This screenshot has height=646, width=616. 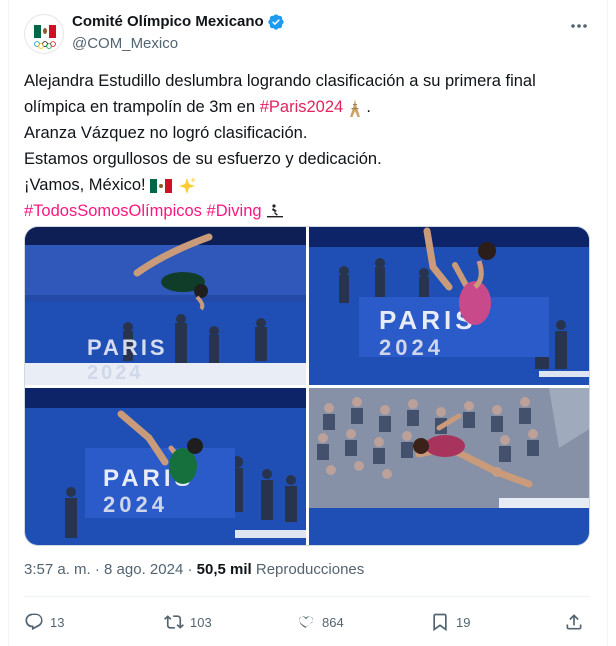 I want to click on reply-button: 13, so click(x=44, y=622).